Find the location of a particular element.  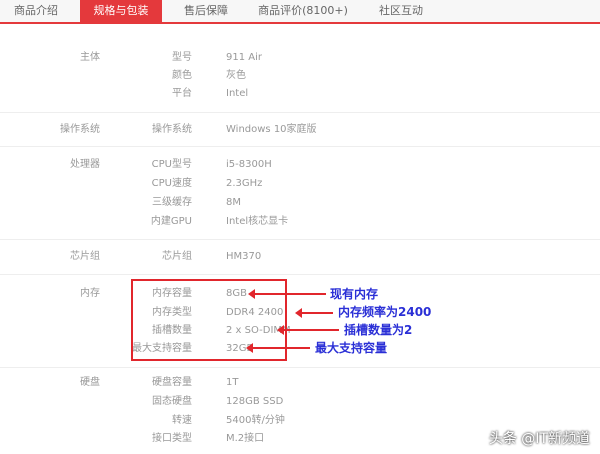

spec-key: 颜色 is located at coordinates (182, 75).